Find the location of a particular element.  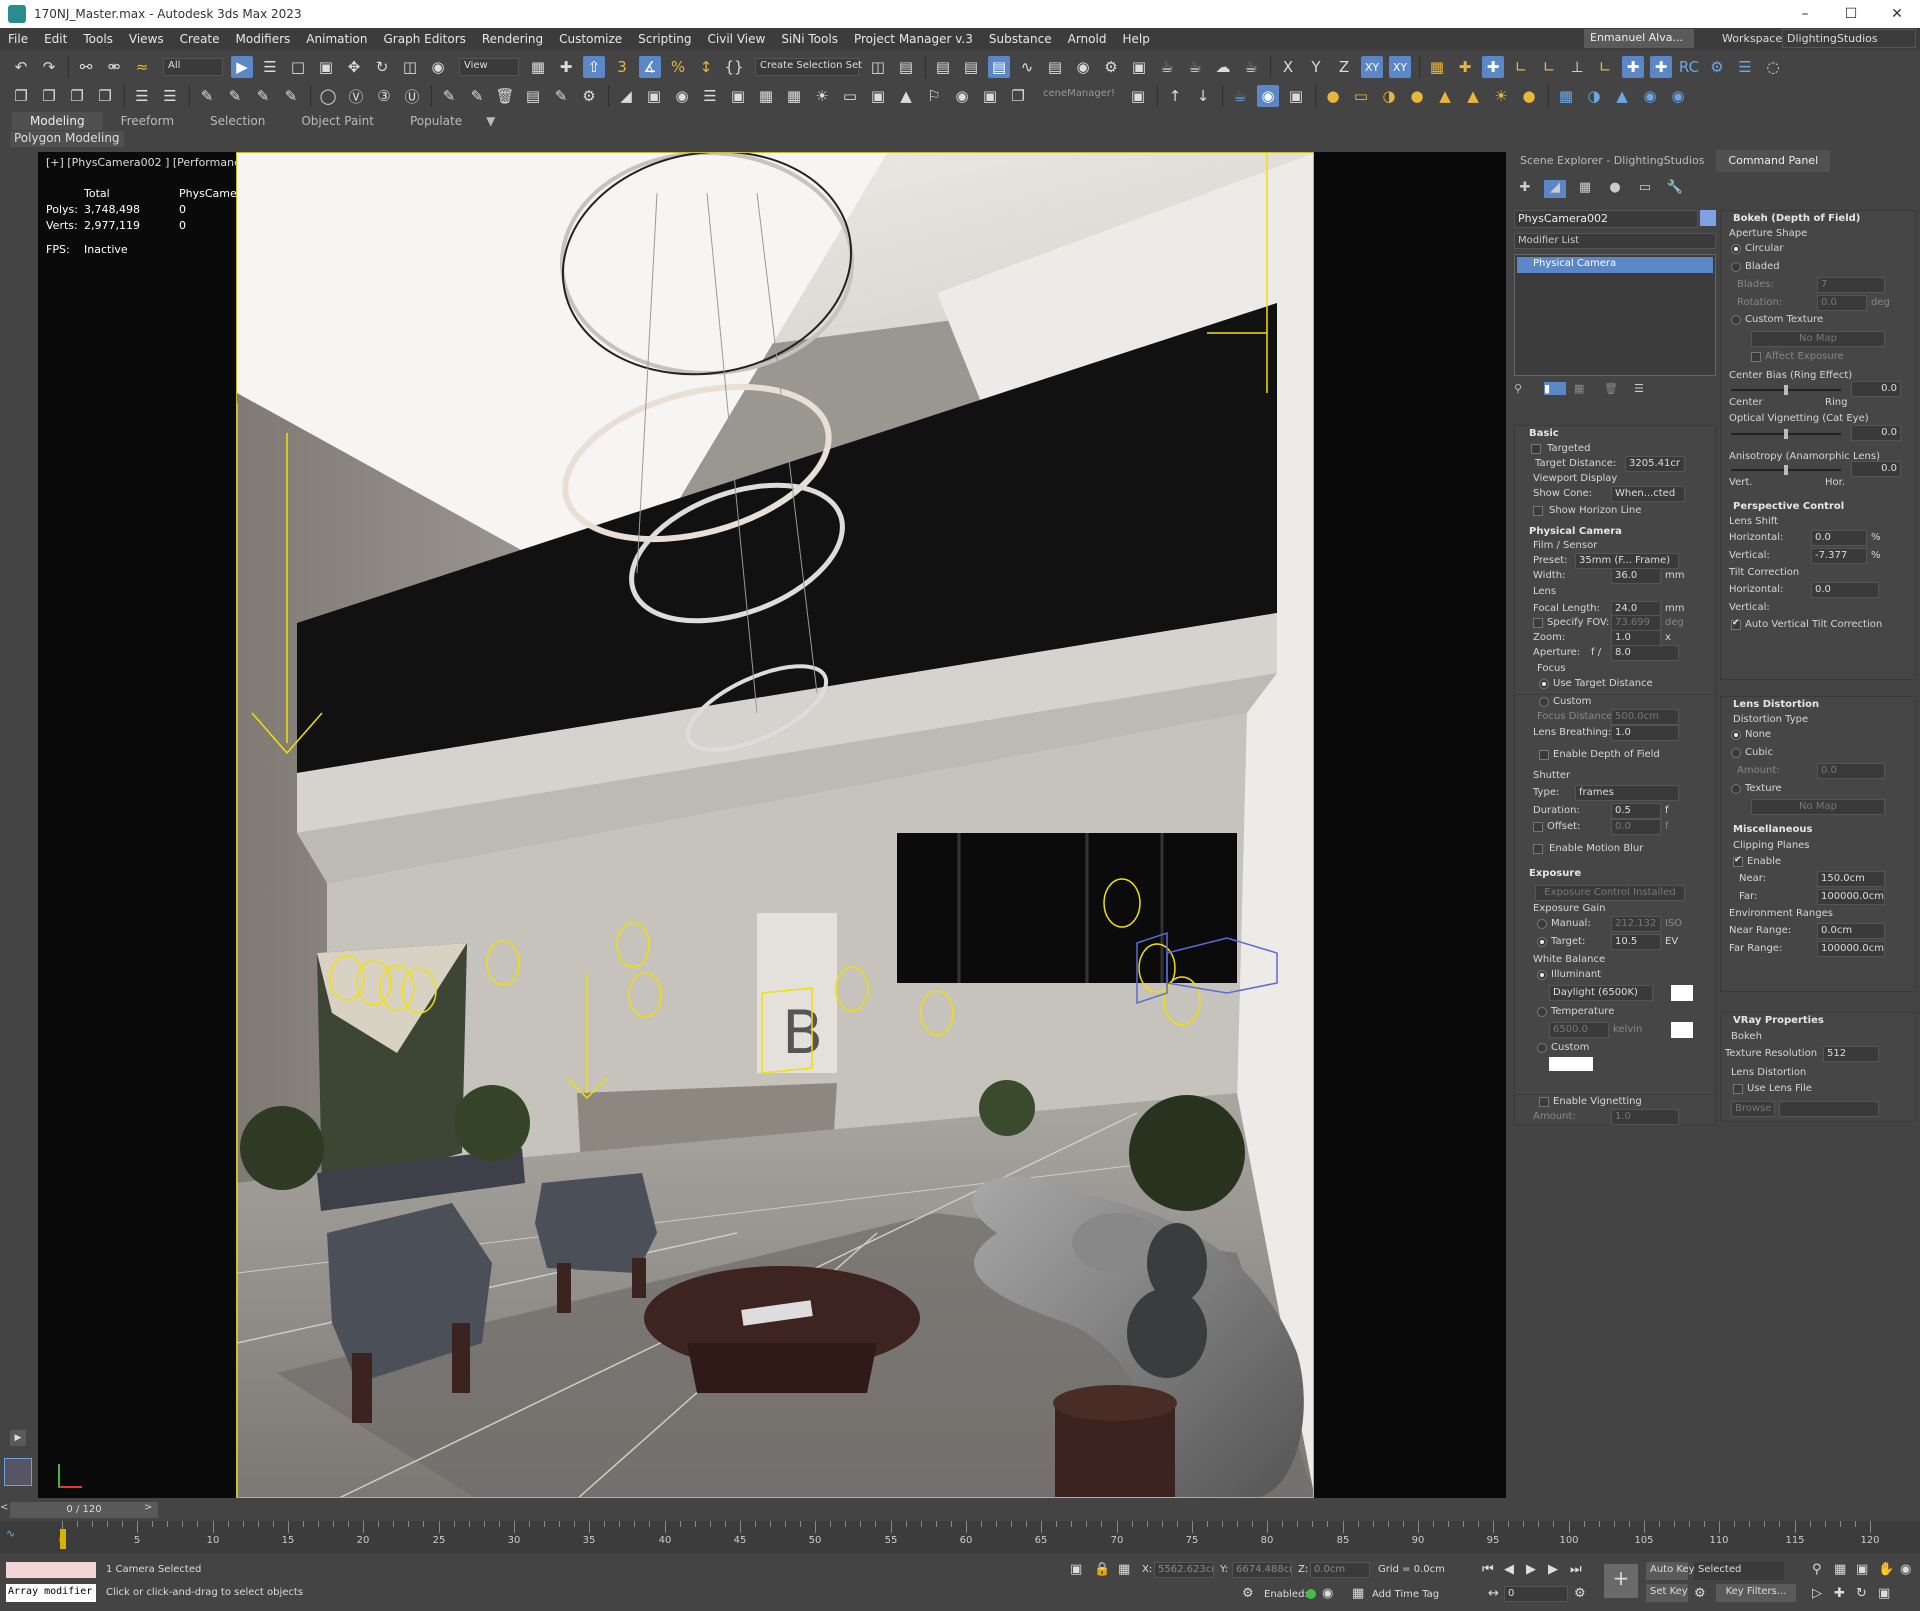

tab-freeform: Freeform is located at coordinates (147, 121).